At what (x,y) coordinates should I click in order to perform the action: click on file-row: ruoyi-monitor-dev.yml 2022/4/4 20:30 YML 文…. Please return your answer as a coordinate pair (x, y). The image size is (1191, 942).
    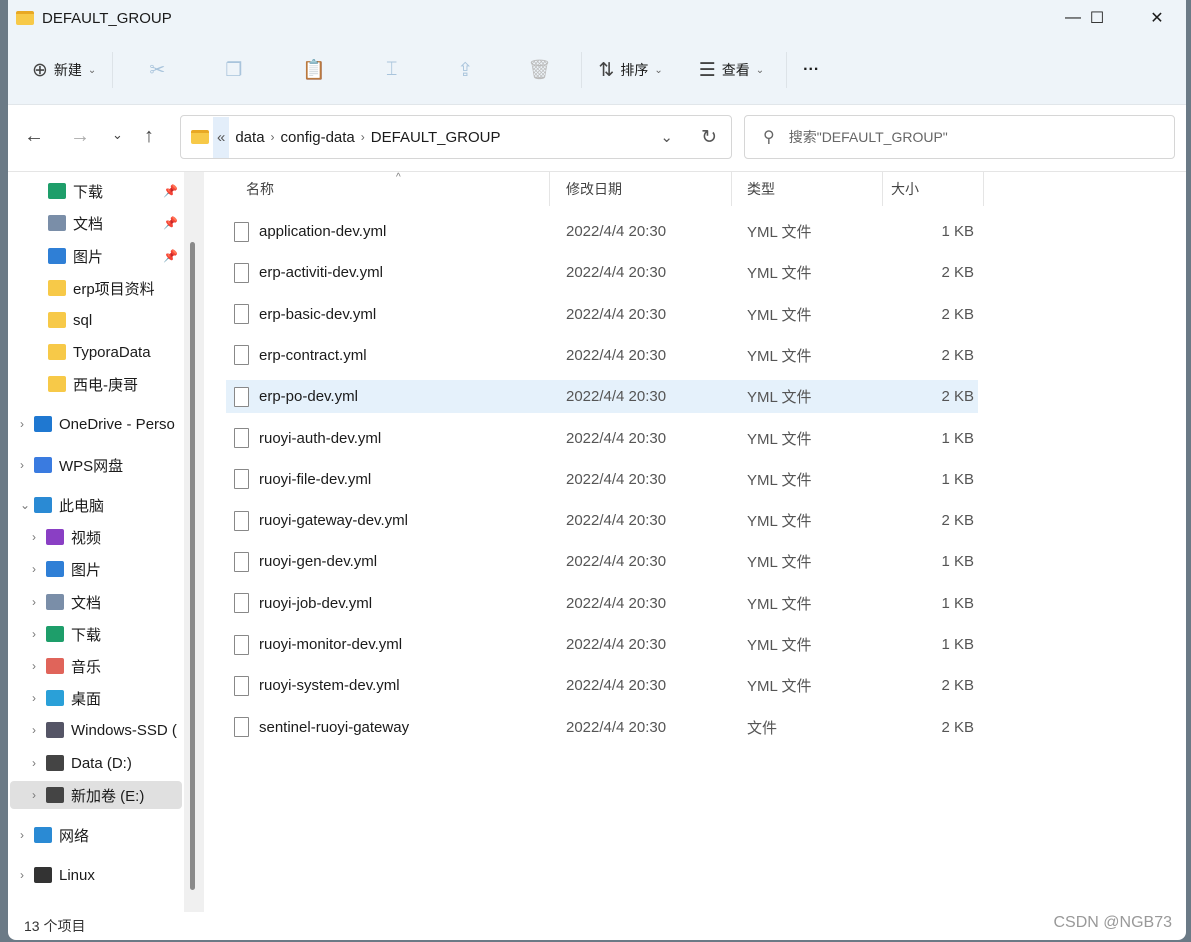
    Looking at the image, I should click on (602, 644).